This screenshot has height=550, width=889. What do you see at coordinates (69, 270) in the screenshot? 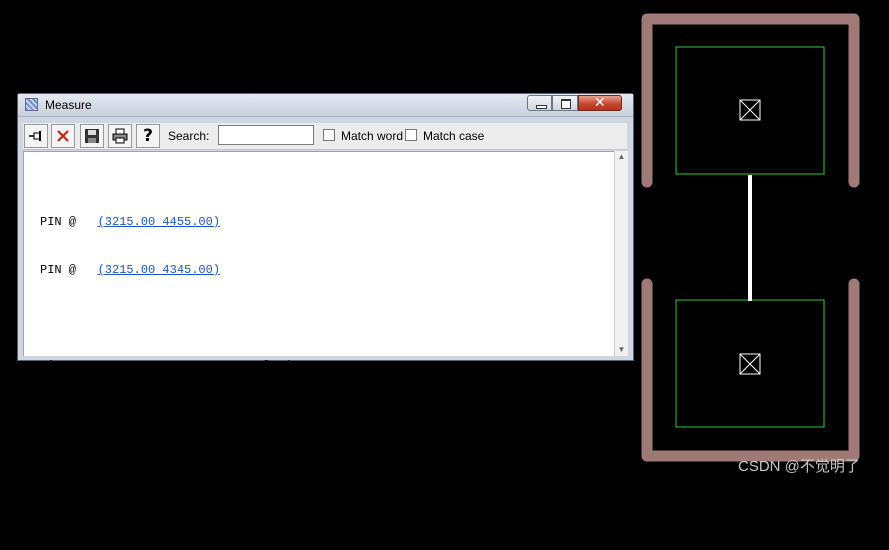
I see `pin-label-2: PIN @` at bounding box center [69, 270].